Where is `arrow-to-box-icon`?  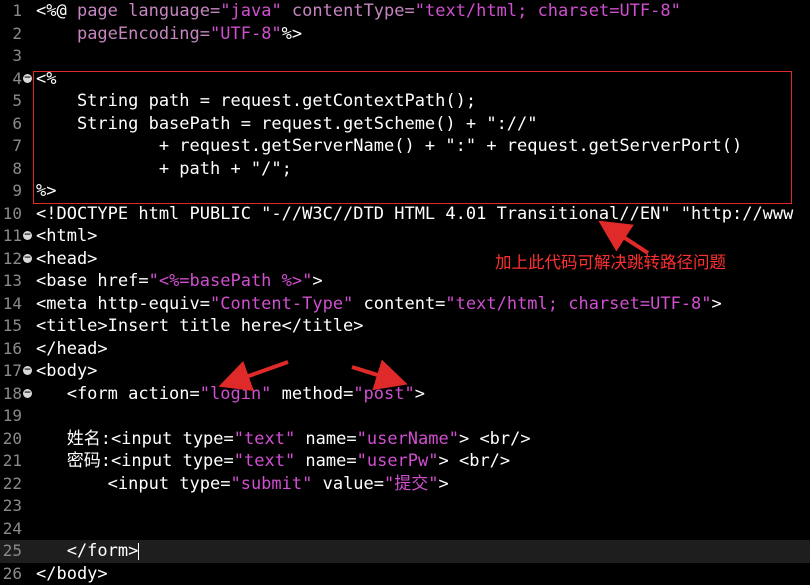
arrow-to-box-icon is located at coordinates (626, 239).